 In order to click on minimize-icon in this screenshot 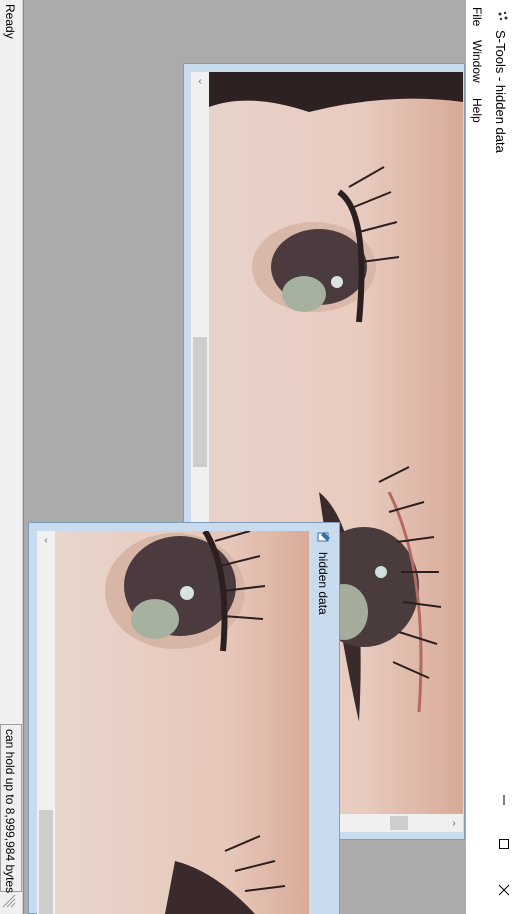, I will do `click(504, 800)`.